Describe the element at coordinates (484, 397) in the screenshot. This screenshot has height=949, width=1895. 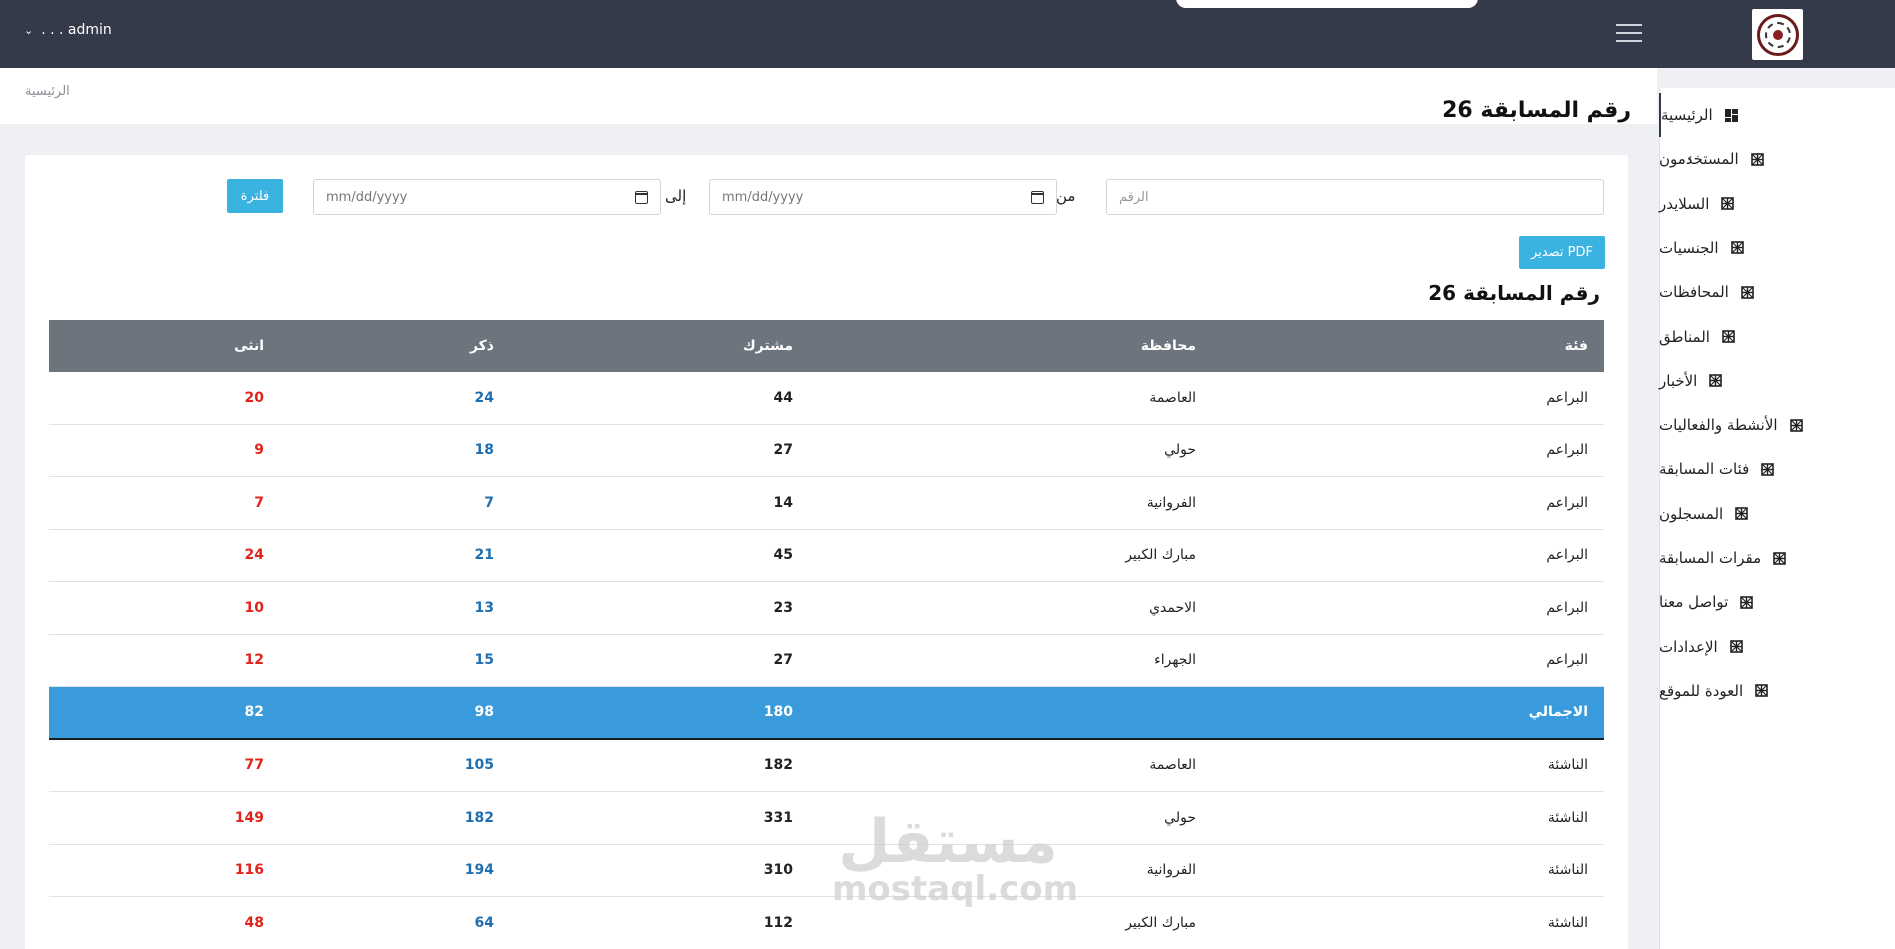
I see `cell-male: 24` at that location.